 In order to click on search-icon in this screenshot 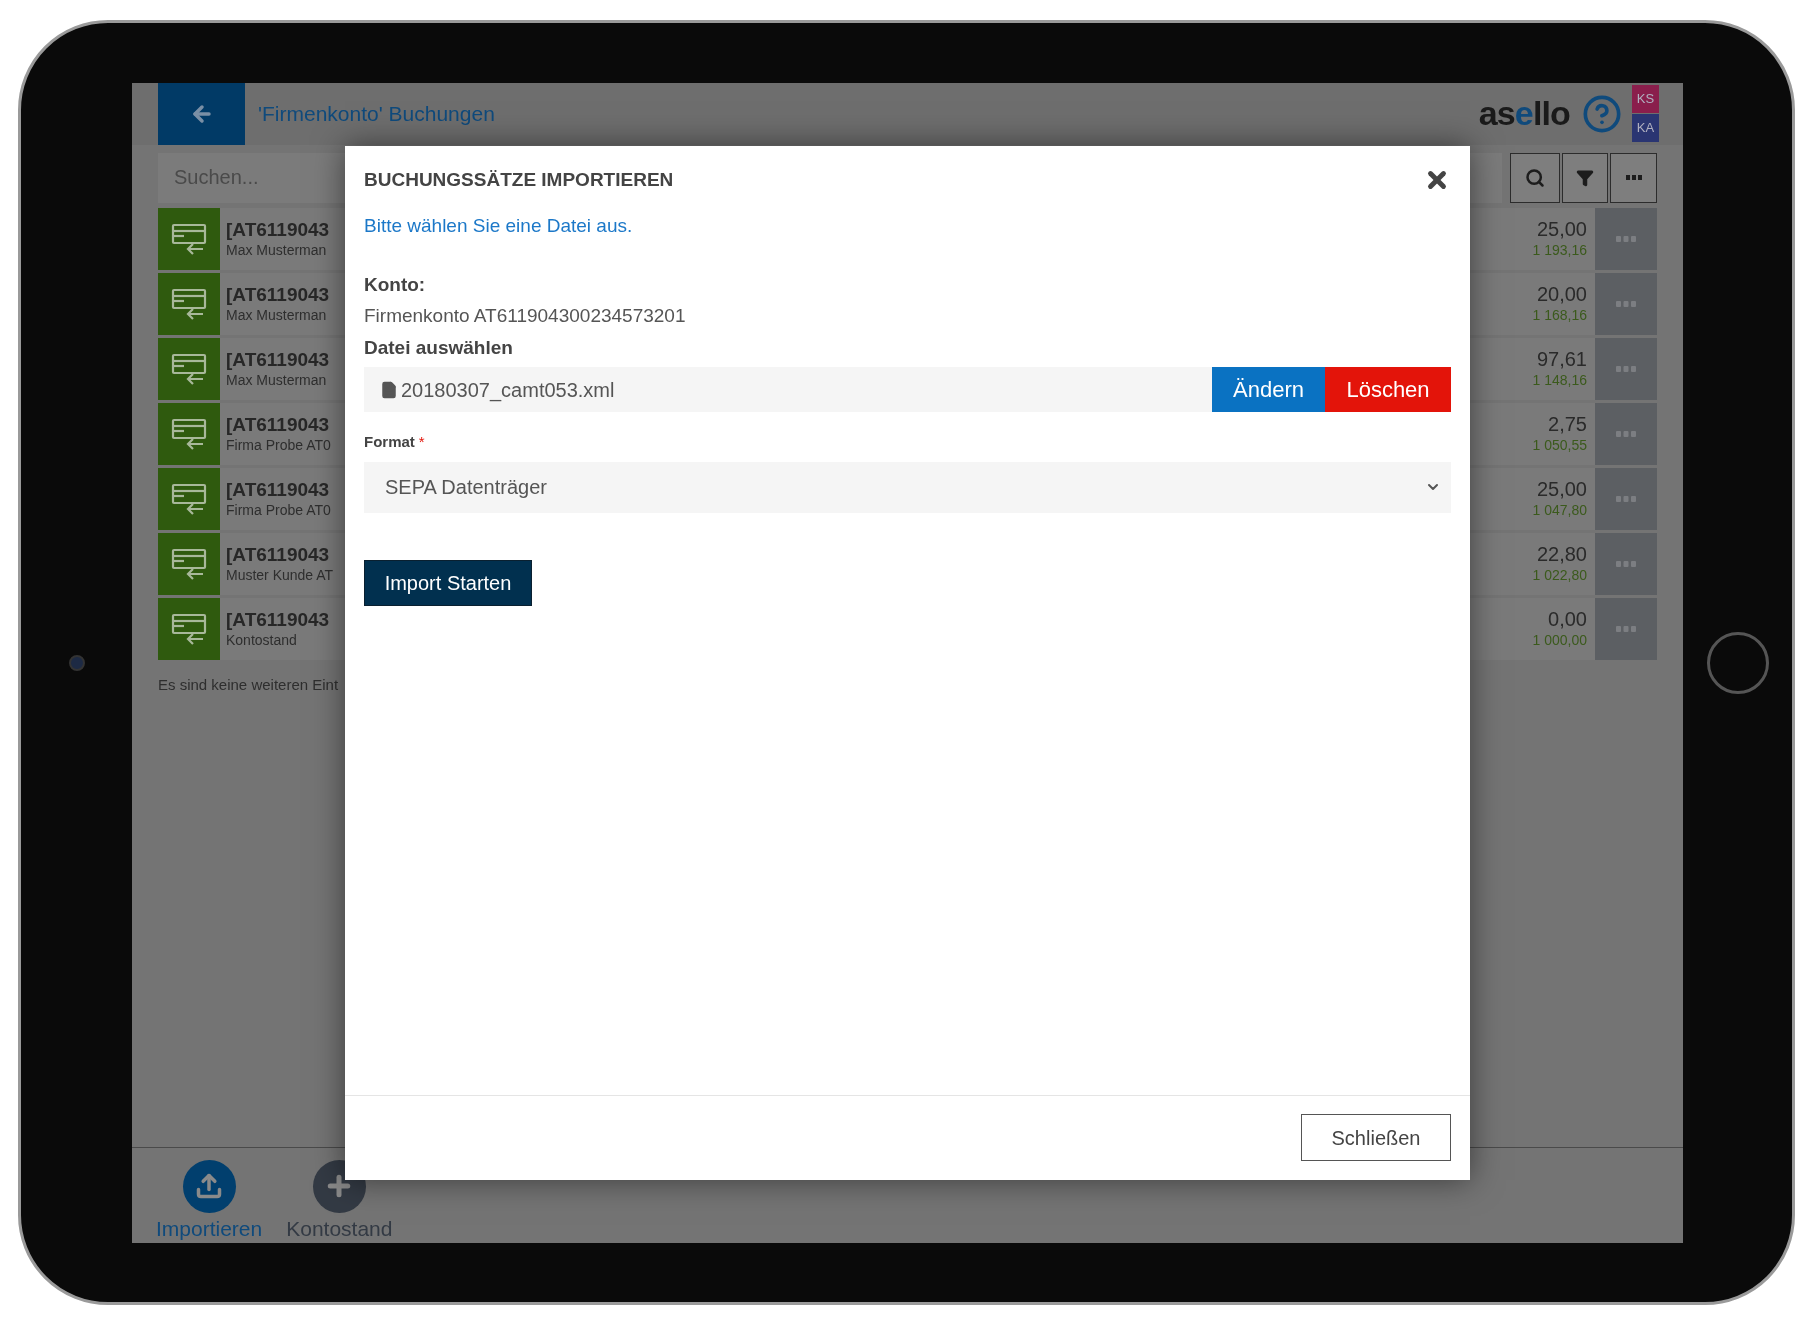, I will do `click(1535, 177)`.